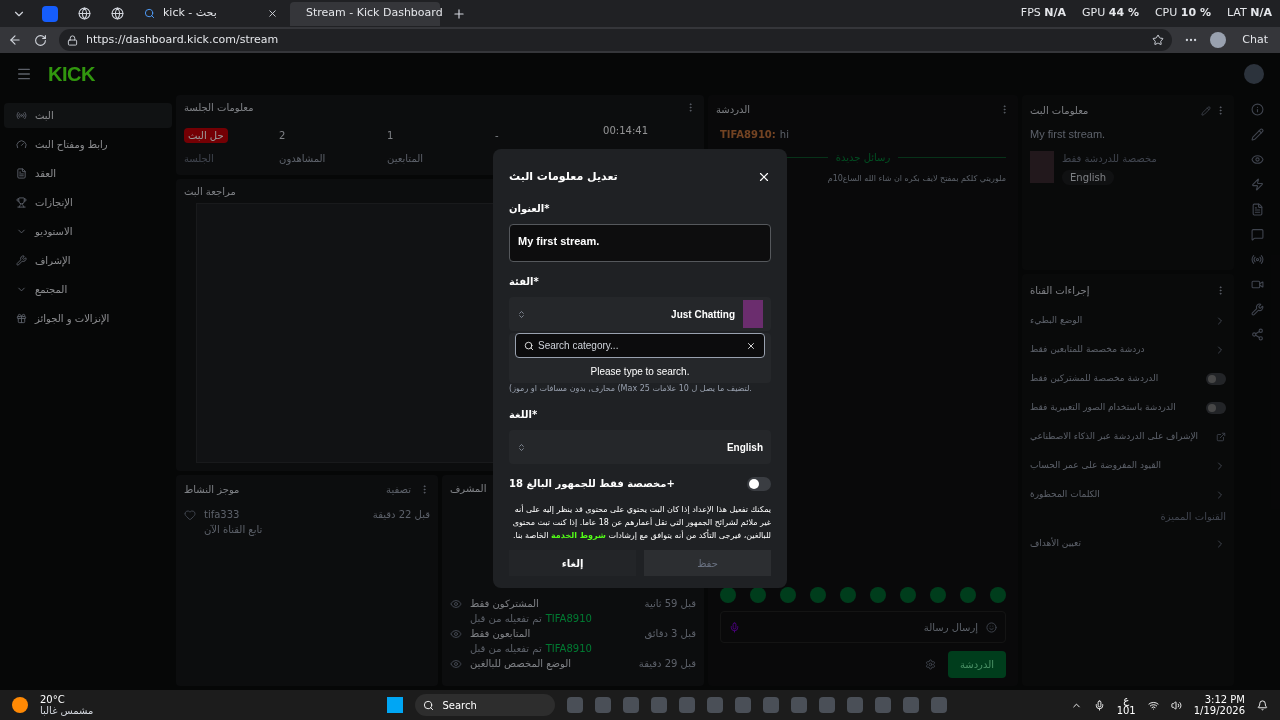 This screenshot has width=1280, height=720. Describe the element at coordinates (88, 115) in the screenshot. I see `sidebar-item: البث` at that location.